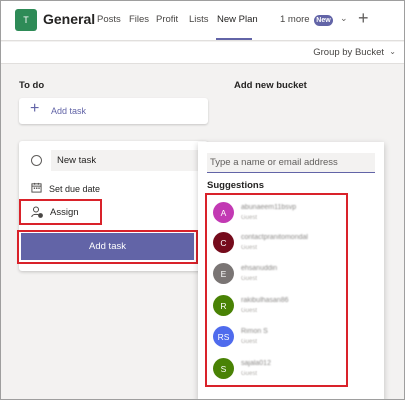 The image size is (405, 400). What do you see at coordinates (265, 300) in the screenshot?
I see `suggestion-name: rakibulhasan86` at bounding box center [265, 300].